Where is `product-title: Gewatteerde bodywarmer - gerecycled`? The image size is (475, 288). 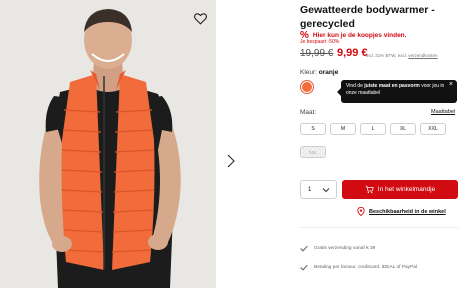
product-title: Gewatteerde bodywarmer - gerecycled is located at coordinates (367, 17).